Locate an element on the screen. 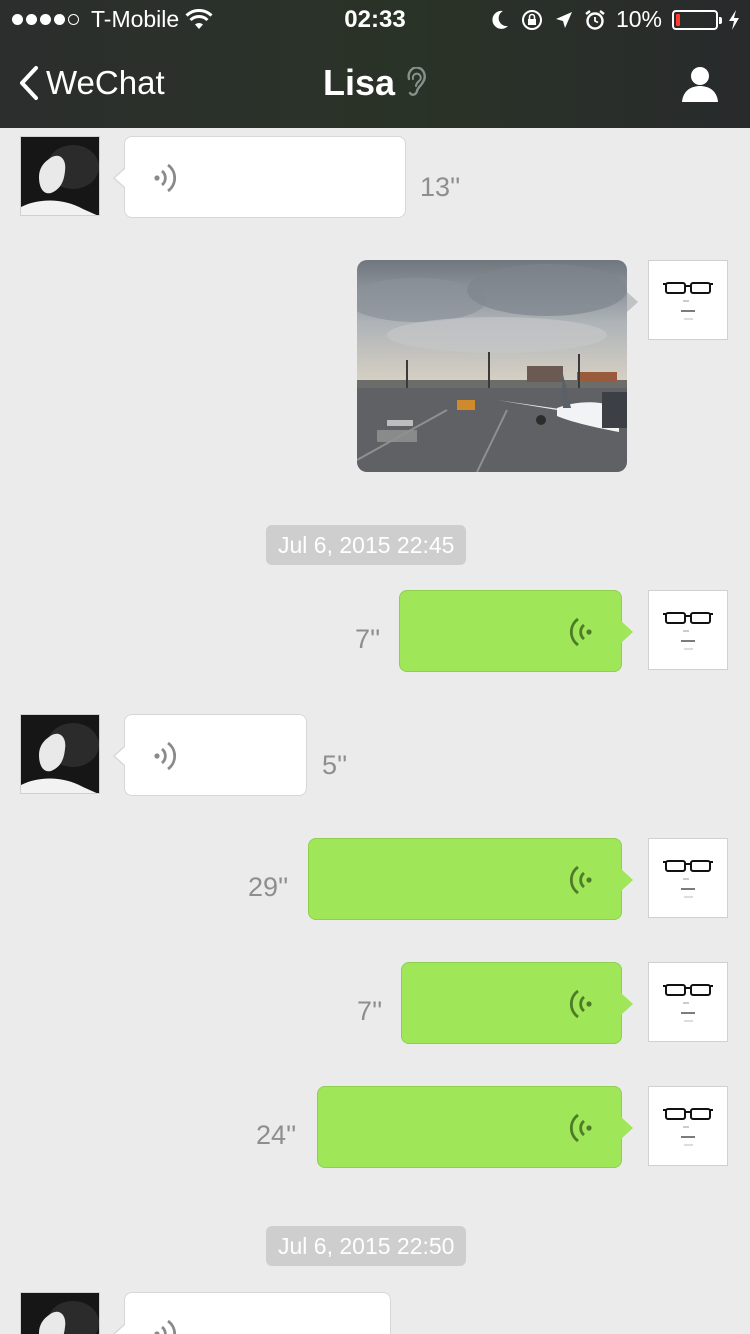 This screenshot has height=1334, width=750. timestamp-divider: Jul 6, 2015 22:50 is located at coordinates (366, 1246).